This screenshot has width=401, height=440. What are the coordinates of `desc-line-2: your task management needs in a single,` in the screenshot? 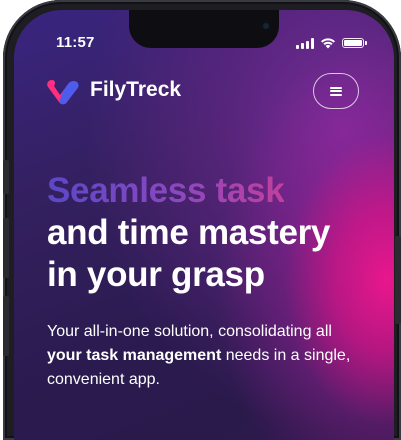 It's located at (207, 356).